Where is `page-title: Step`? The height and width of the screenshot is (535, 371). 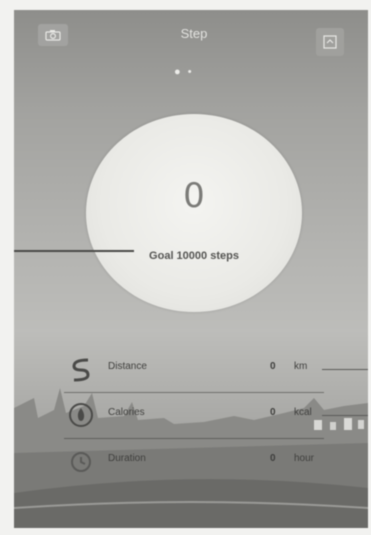
page-title: Step is located at coordinates (194, 33).